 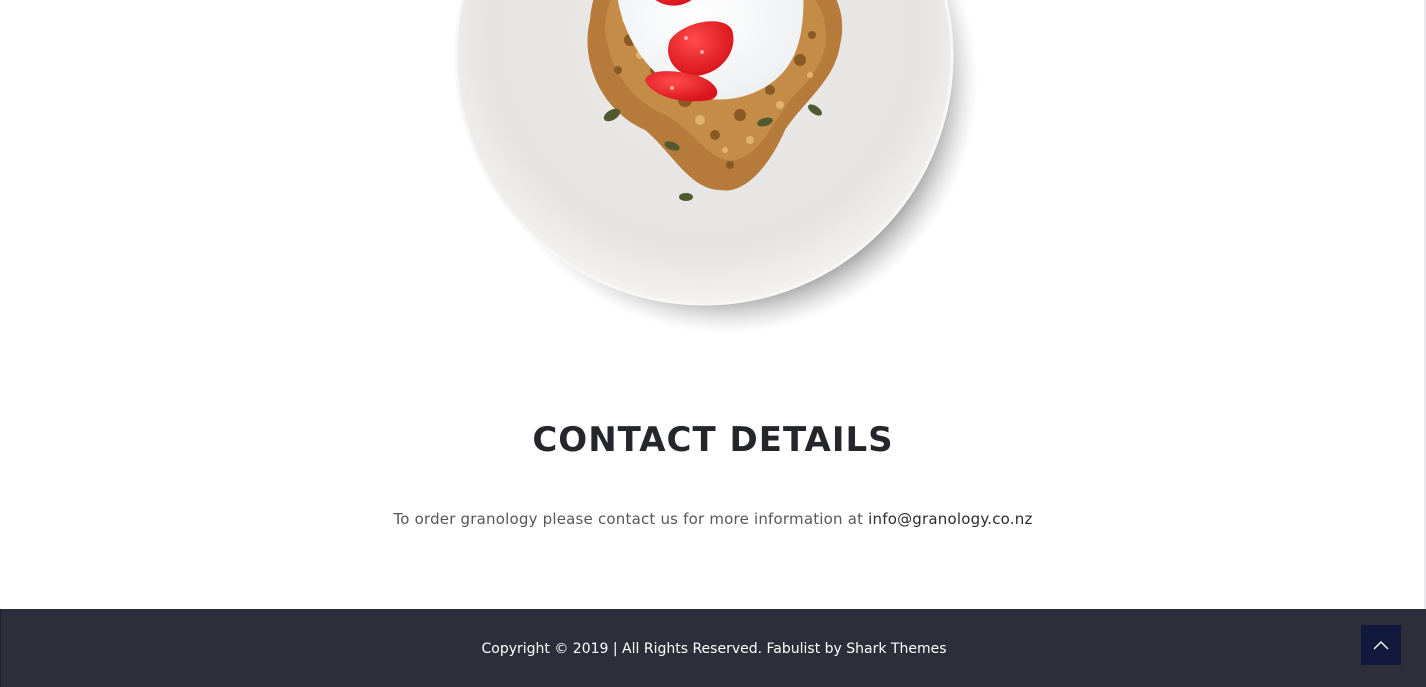 What do you see at coordinates (713, 440) in the screenshot?
I see `contact-title: CONTACT DETAILS` at bounding box center [713, 440].